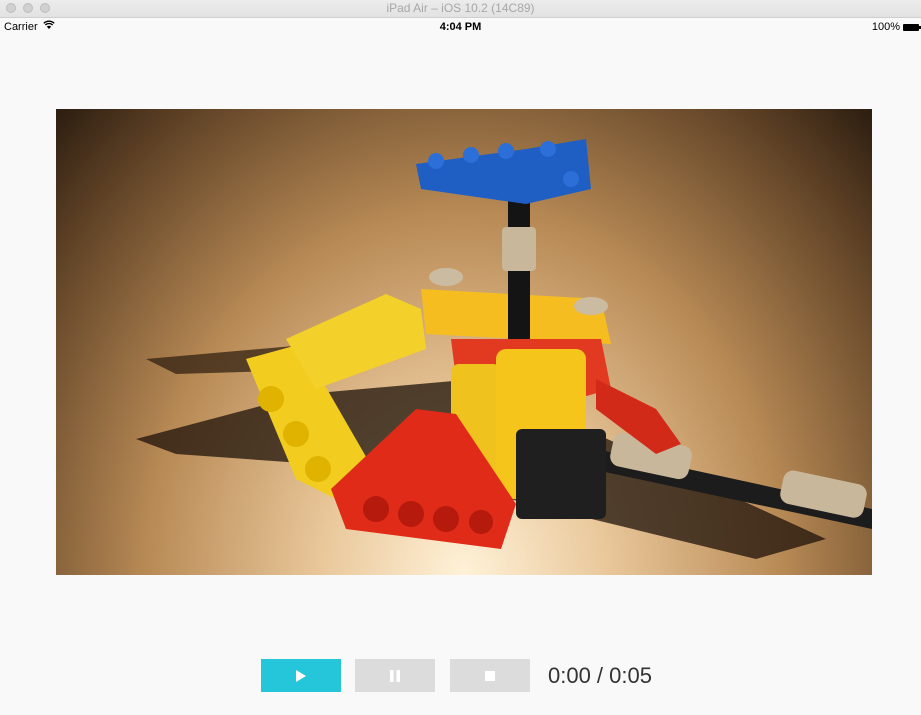 The image size is (921, 715). Describe the element at coordinates (600, 675) in the screenshot. I see `time-display: 0:00 / 0:05` at that location.